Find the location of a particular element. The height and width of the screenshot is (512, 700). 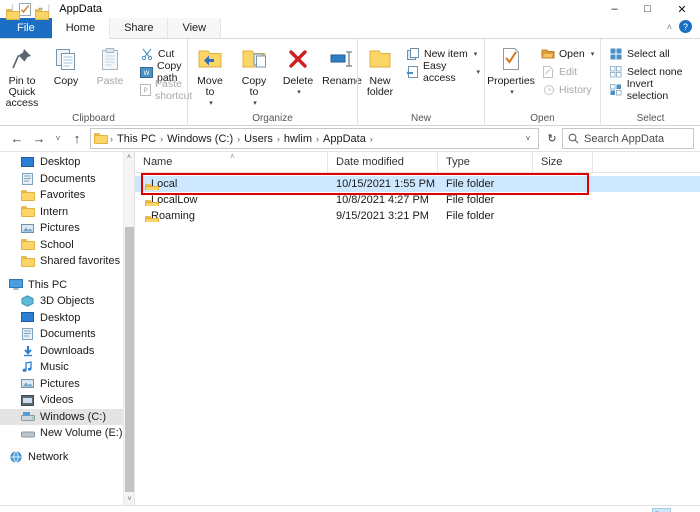

column-header-type: Type is located at coordinates (485, 162).